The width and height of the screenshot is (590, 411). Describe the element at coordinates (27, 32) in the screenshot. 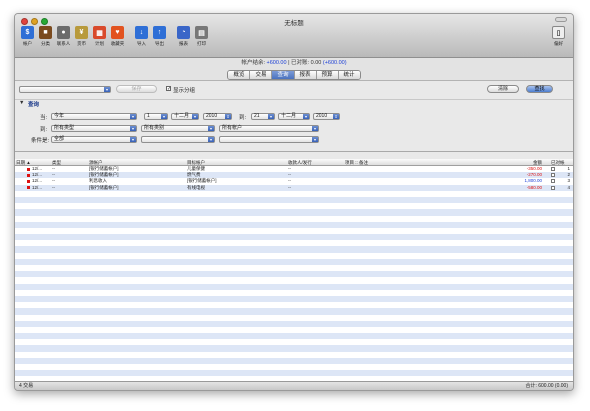

I see `dollar-icon: $` at that location.